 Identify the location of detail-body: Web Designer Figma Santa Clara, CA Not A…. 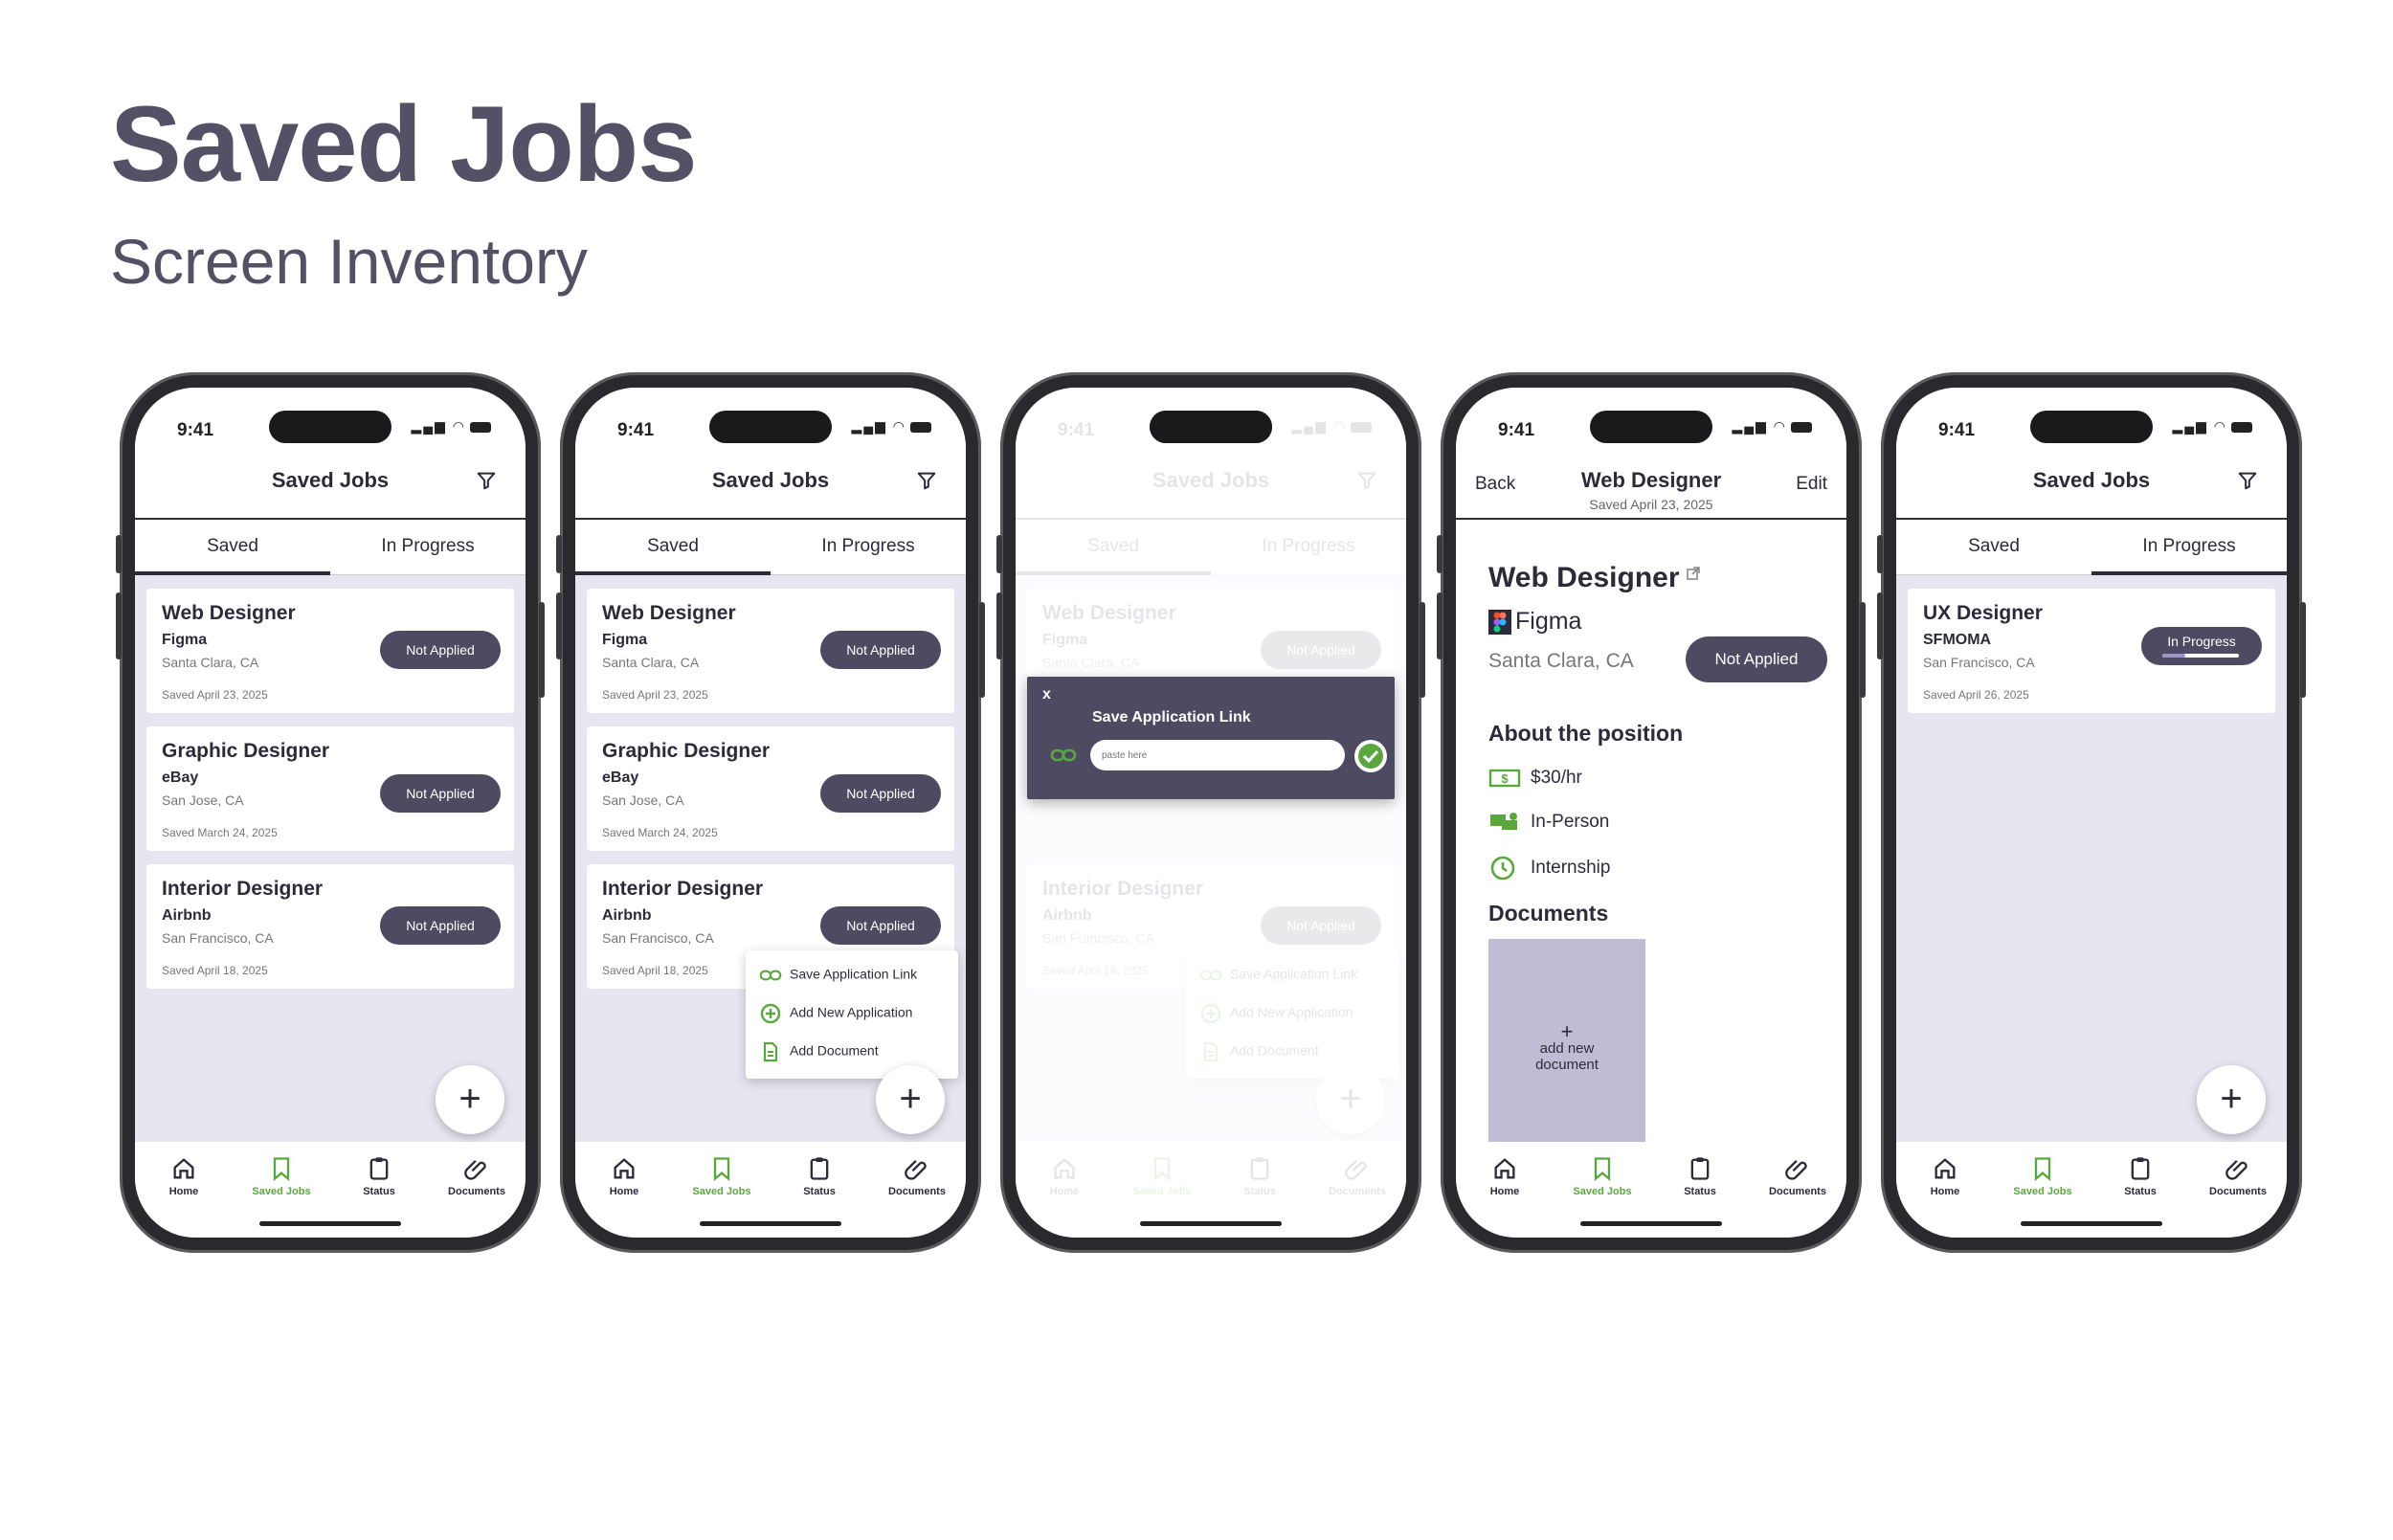
(1651, 845).